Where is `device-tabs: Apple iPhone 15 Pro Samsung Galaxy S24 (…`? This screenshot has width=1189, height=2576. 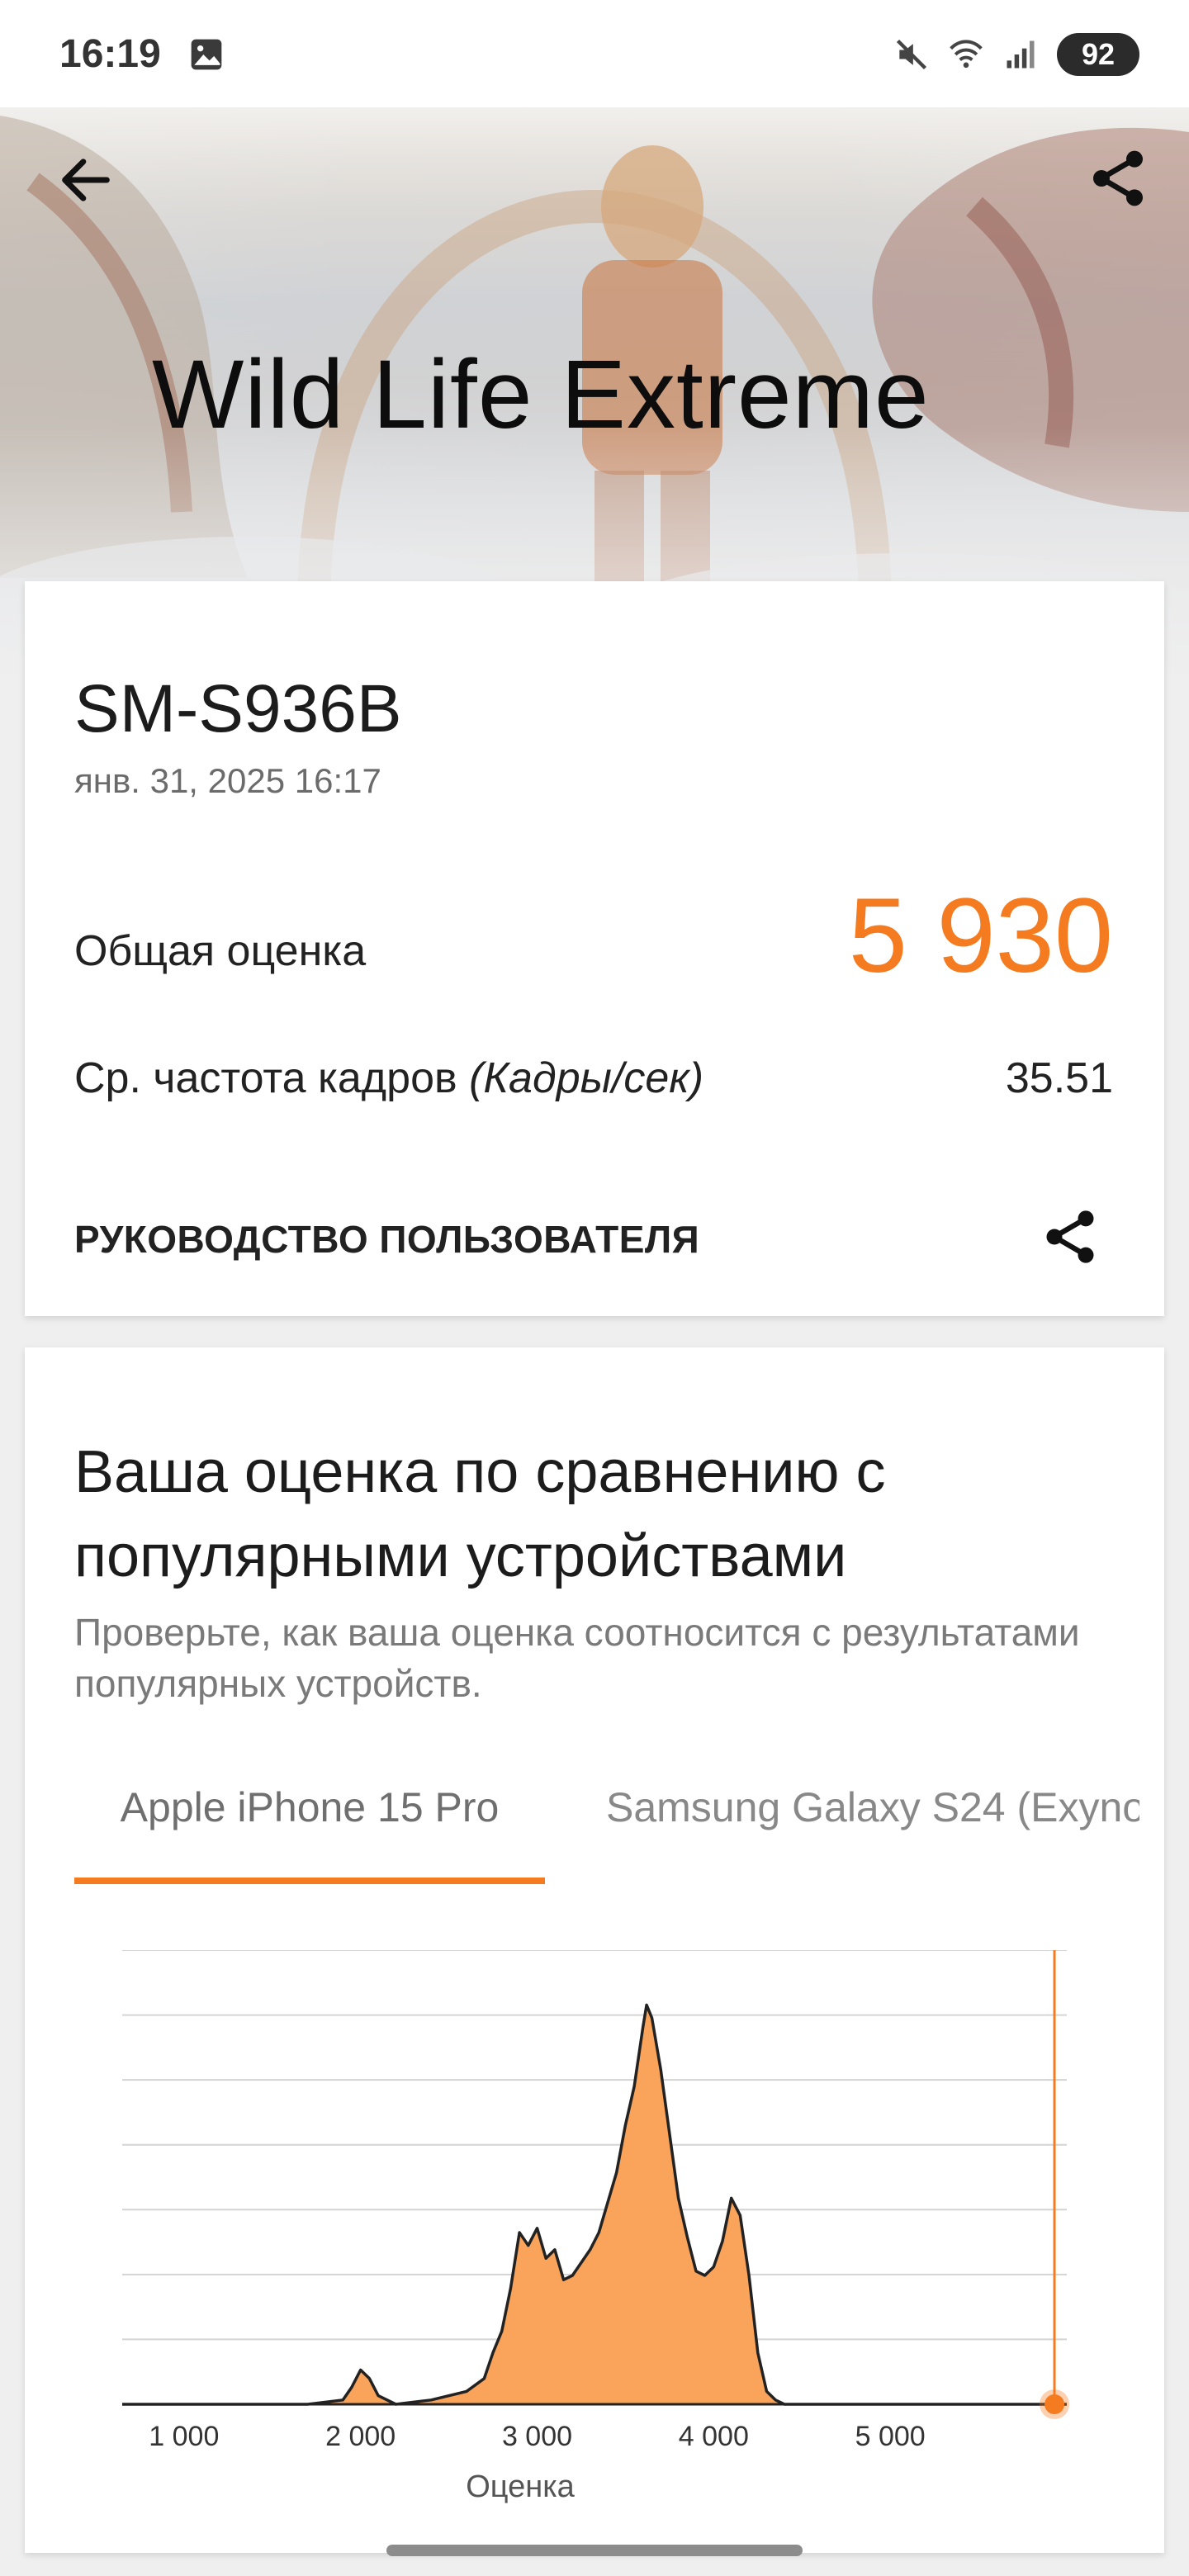 device-tabs: Apple iPhone 15 Pro Samsung Galaxy S24 (… is located at coordinates (606, 1828).